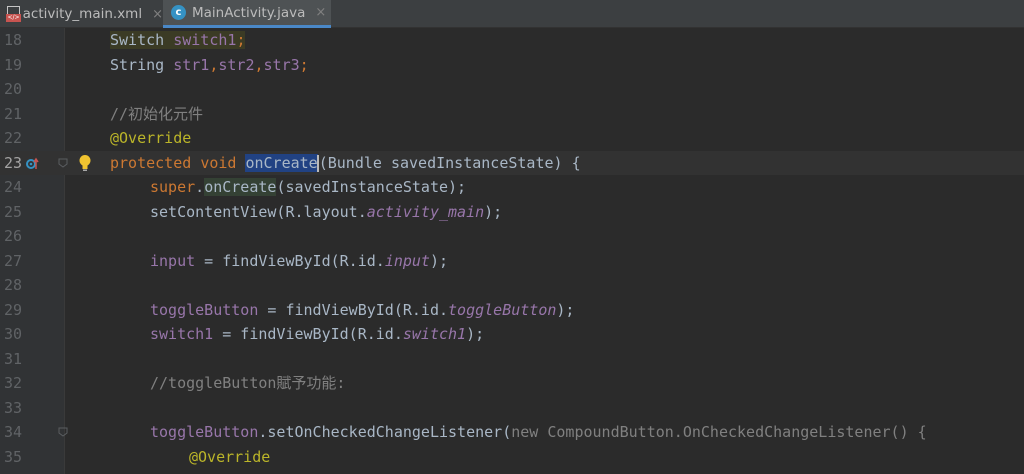 The height and width of the screenshot is (474, 1024). I want to click on comment-text: //初始化元件, so click(156, 114).